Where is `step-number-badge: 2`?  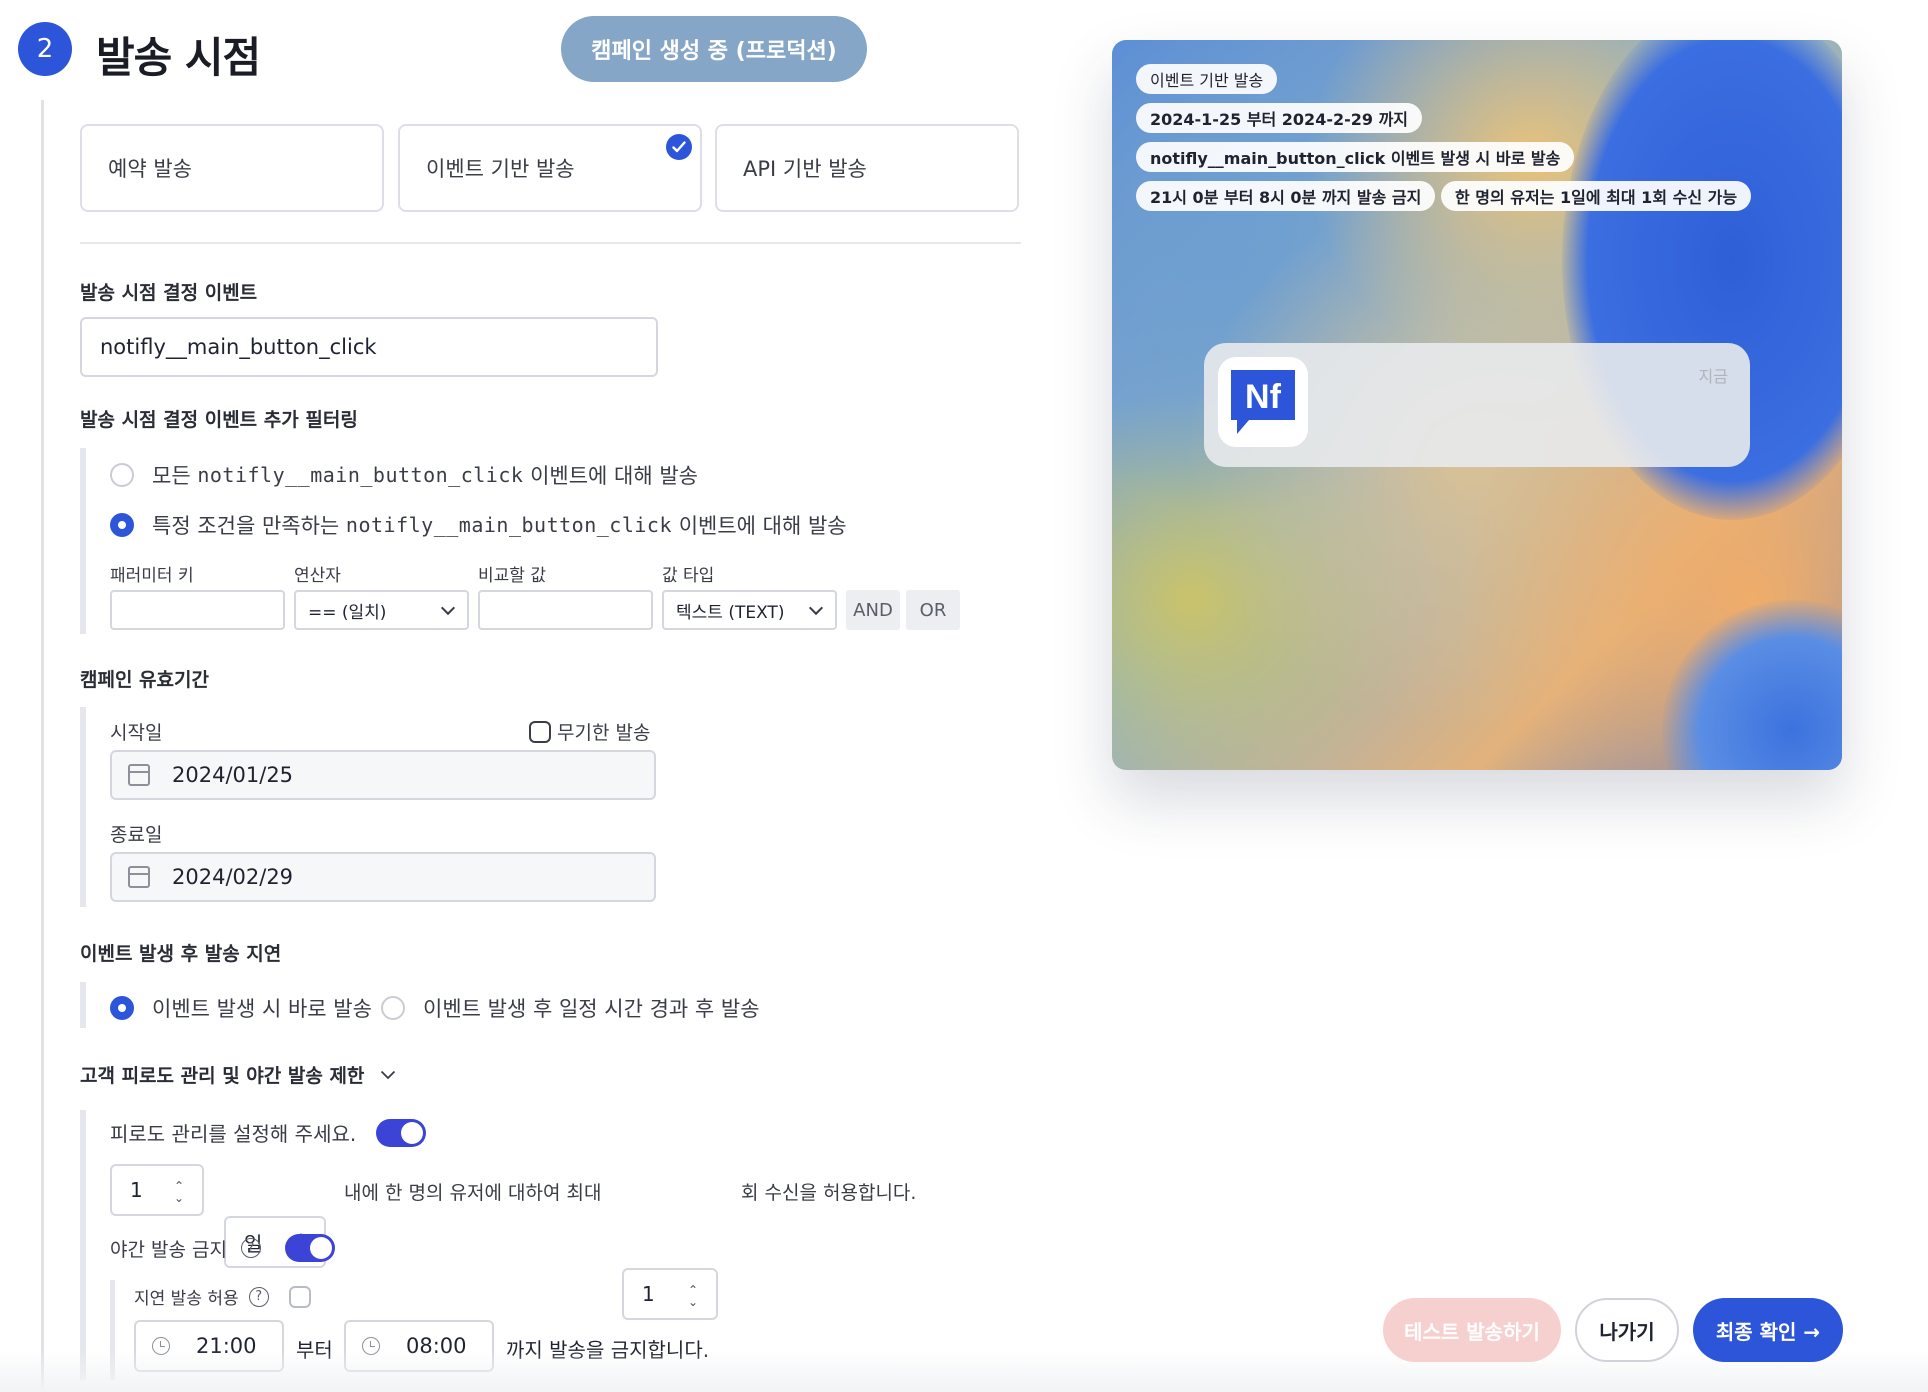
step-number-badge: 2 is located at coordinates (45, 49).